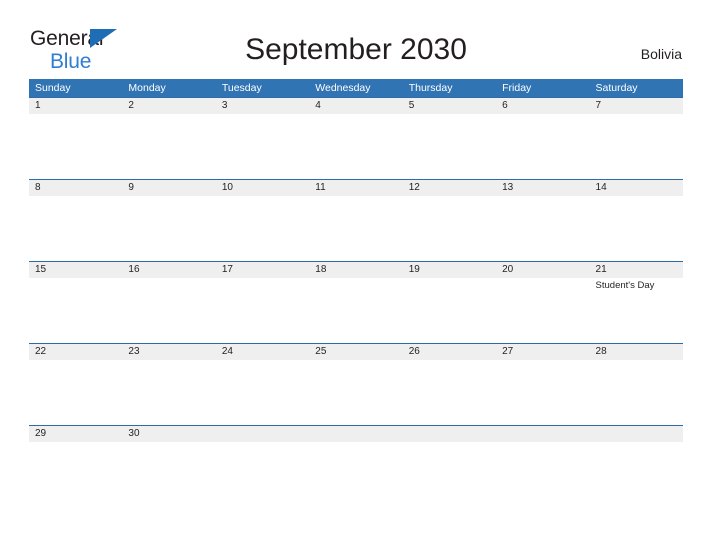 This screenshot has height=550, width=712. Describe the element at coordinates (636, 106) in the screenshot. I see `day-number: 7` at that location.